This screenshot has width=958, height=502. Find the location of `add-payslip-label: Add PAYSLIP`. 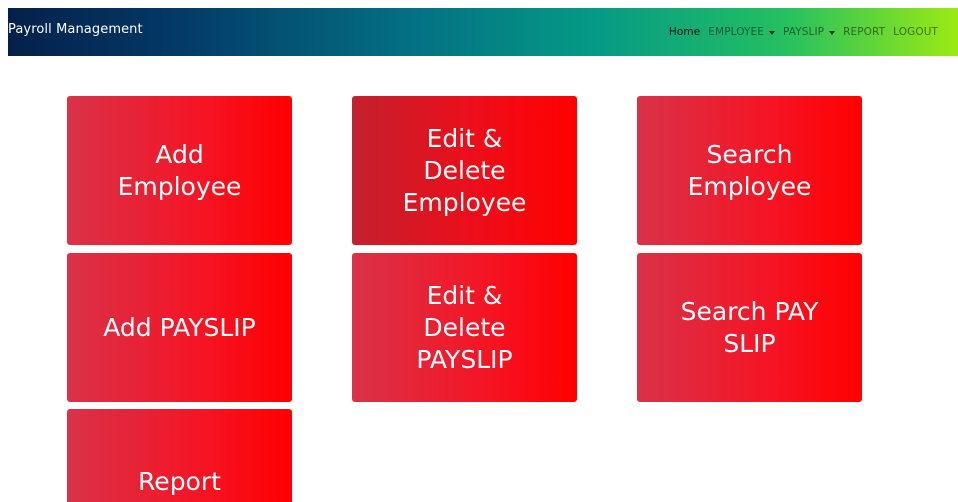

add-payslip-label: Add PAYSLIP is located at coordinates (179, 327).